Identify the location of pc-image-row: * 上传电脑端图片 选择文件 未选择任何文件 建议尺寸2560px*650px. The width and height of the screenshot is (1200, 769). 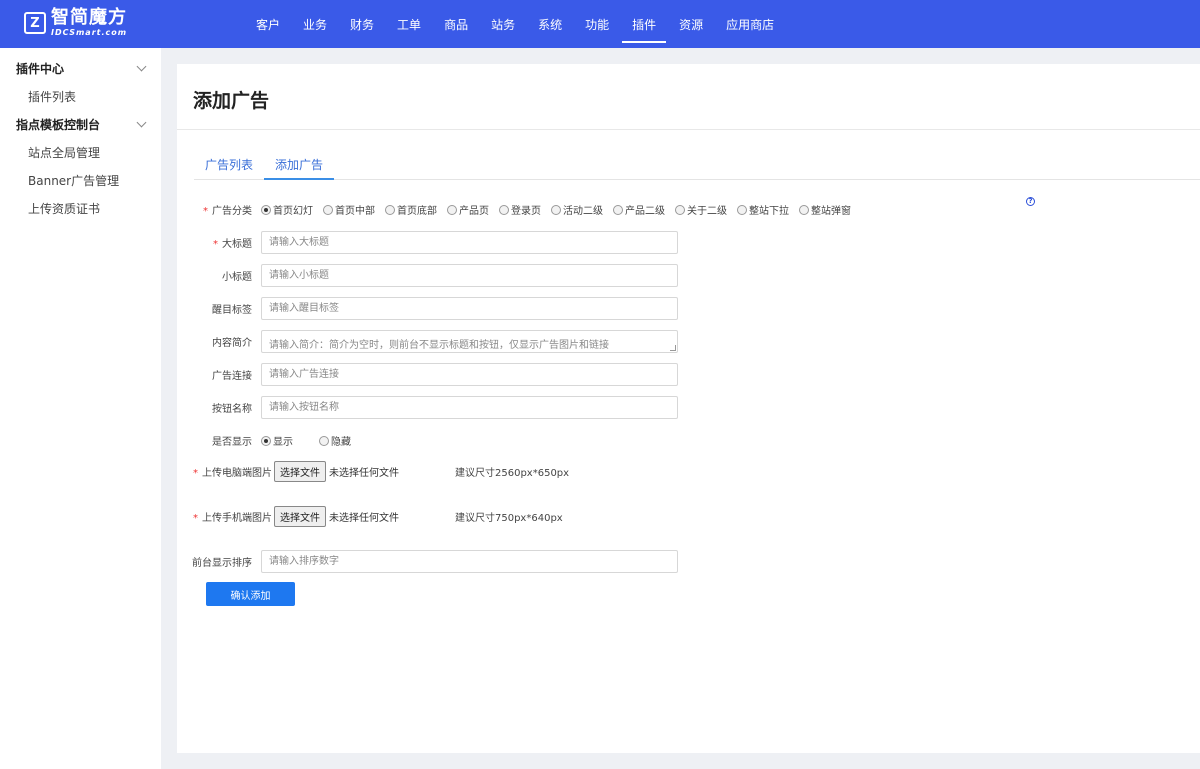
(381, 471).